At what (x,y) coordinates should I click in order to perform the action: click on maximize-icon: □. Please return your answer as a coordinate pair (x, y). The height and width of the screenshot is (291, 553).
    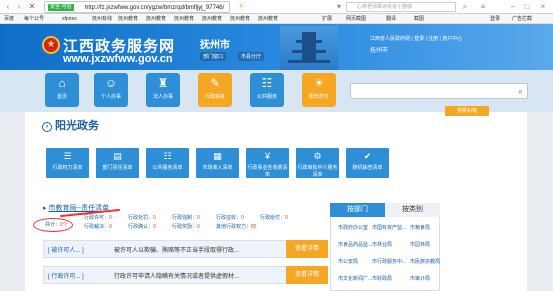
    Looking at the image, I should click on (527, 7).